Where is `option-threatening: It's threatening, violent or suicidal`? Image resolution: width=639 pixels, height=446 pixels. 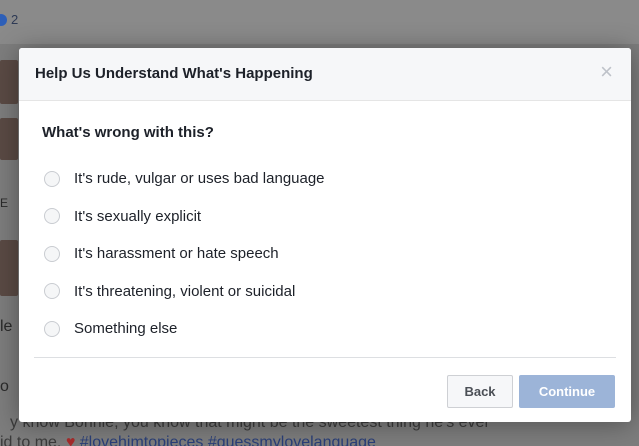
option-threatening: It's threatening, violent or suicidal is located at coordinates (184, 292).